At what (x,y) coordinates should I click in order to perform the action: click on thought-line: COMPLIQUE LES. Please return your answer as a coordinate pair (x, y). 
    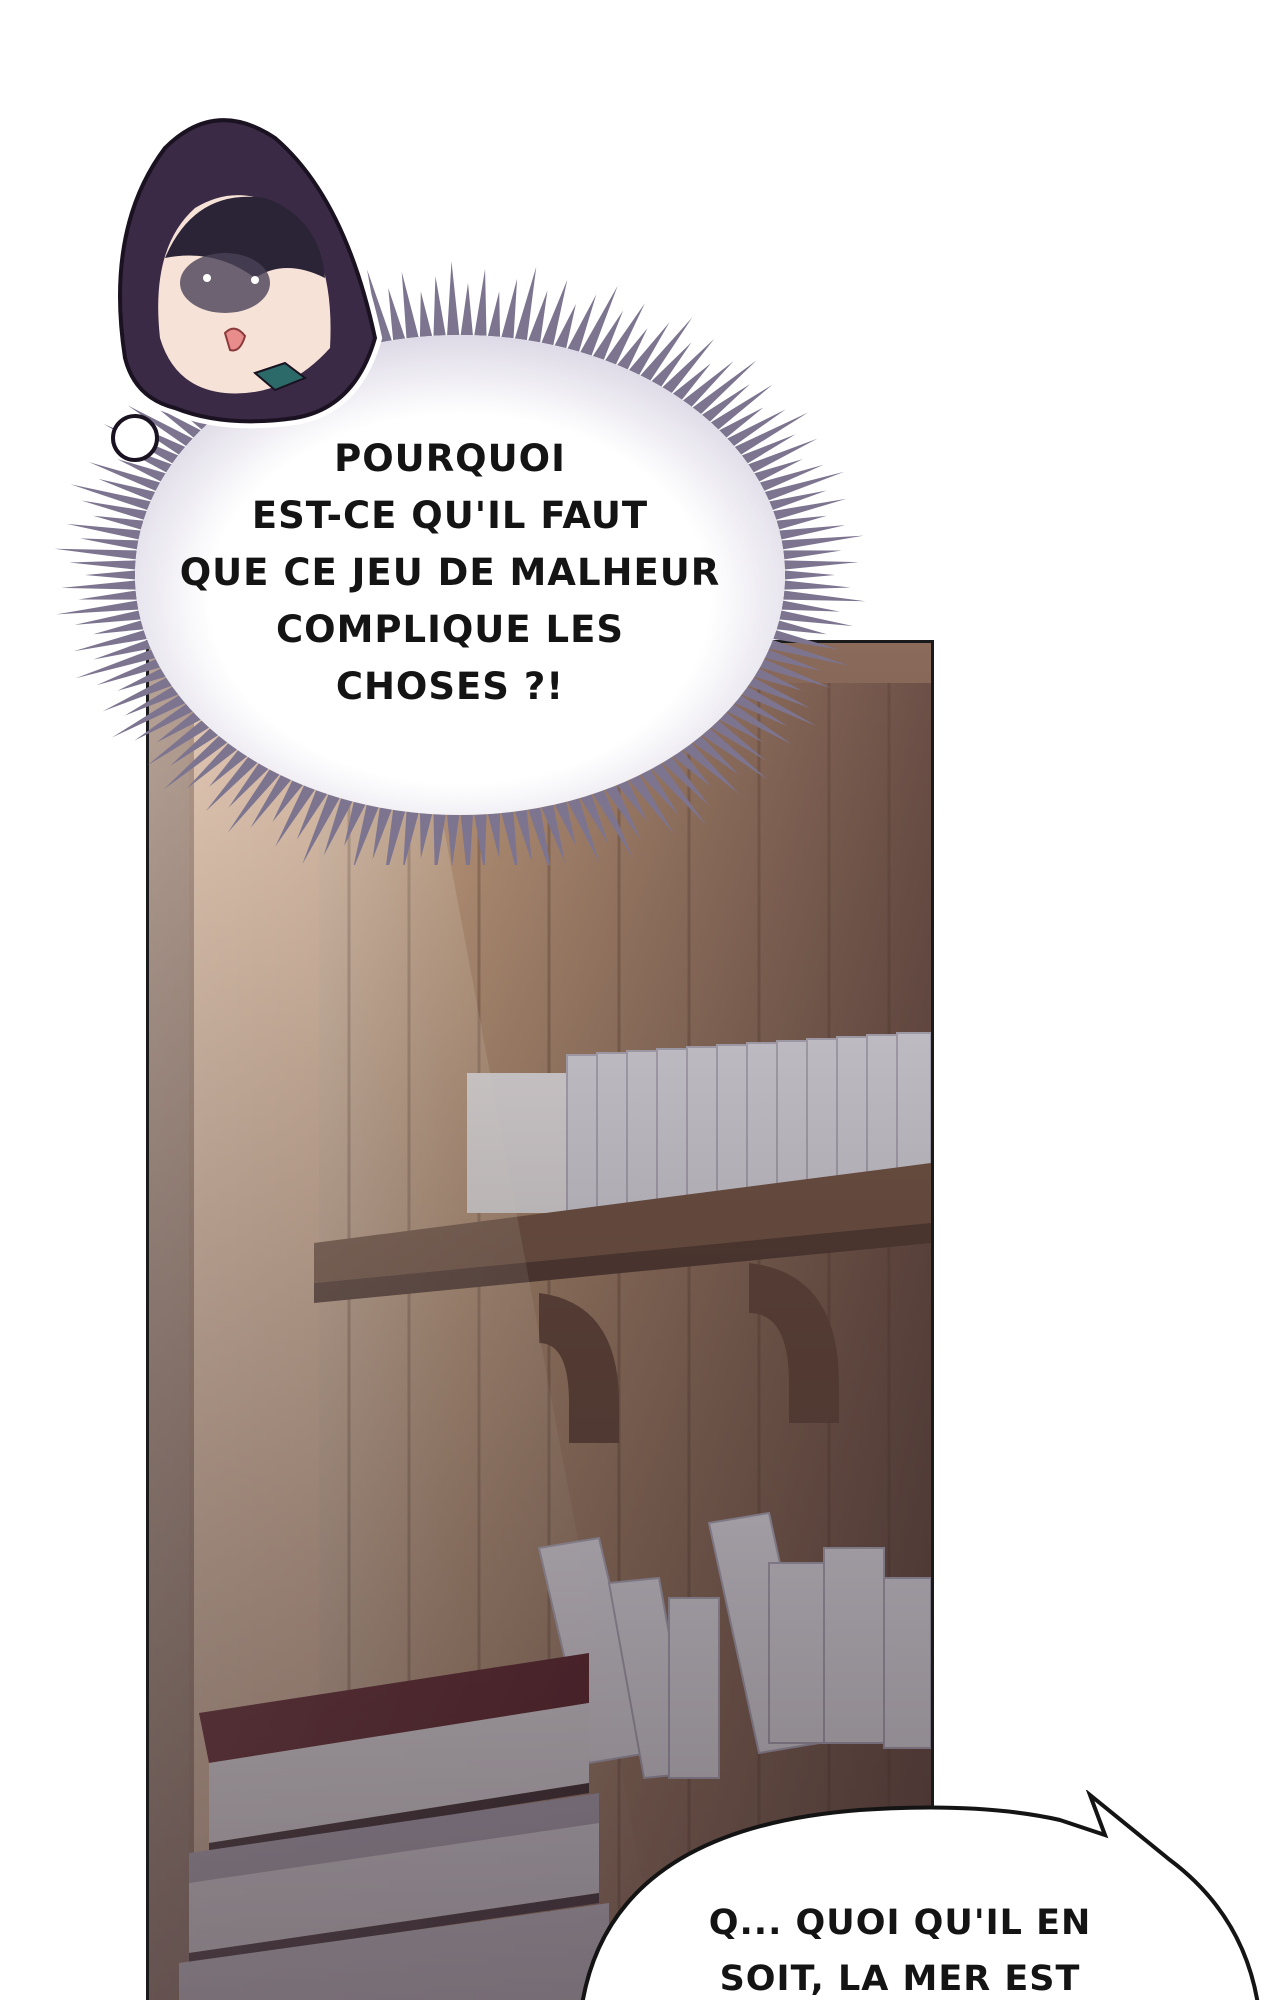
    Looking at the image, I should click on (450, 629).